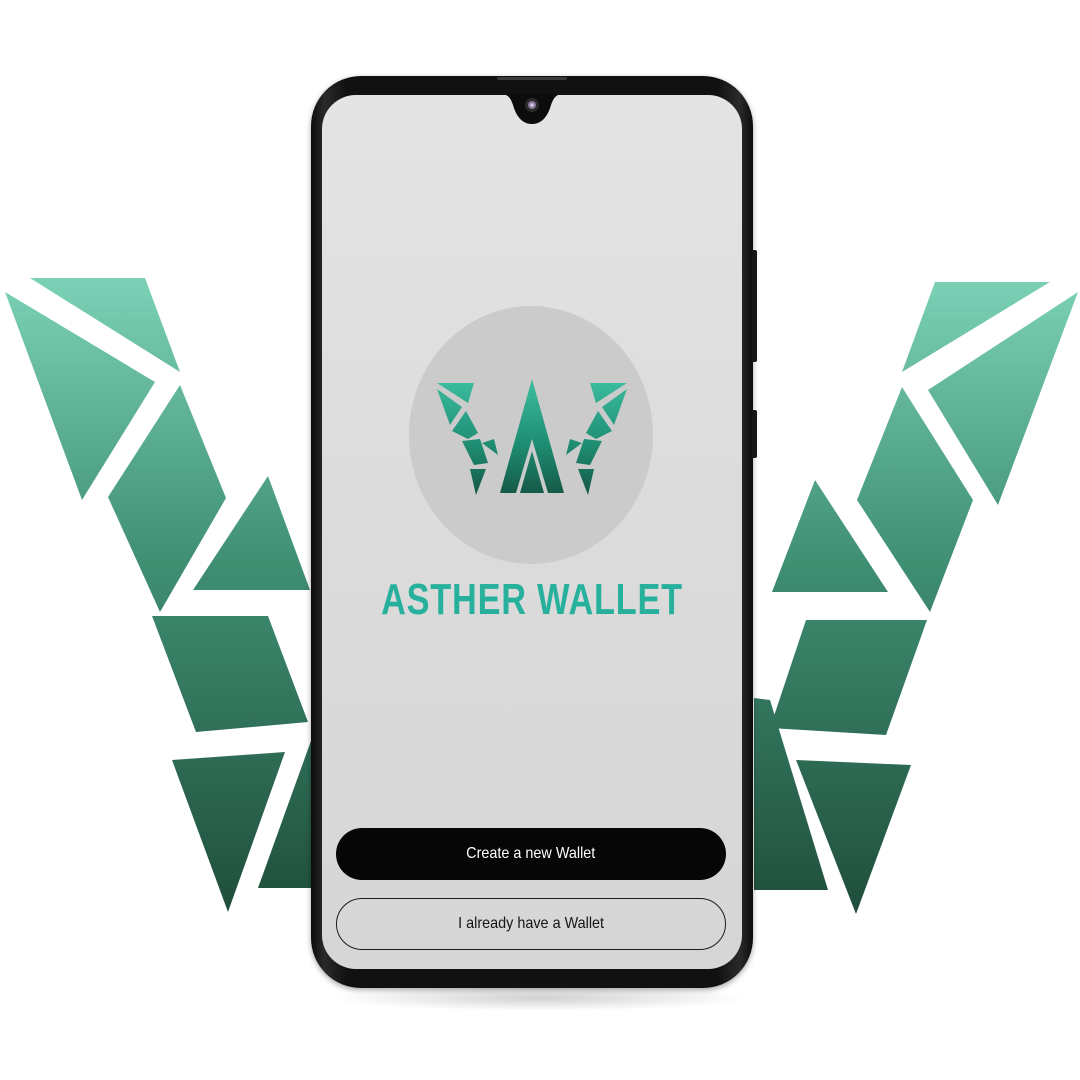  I want to click on app-title: ASTHER WALLET, so click(532, 599).